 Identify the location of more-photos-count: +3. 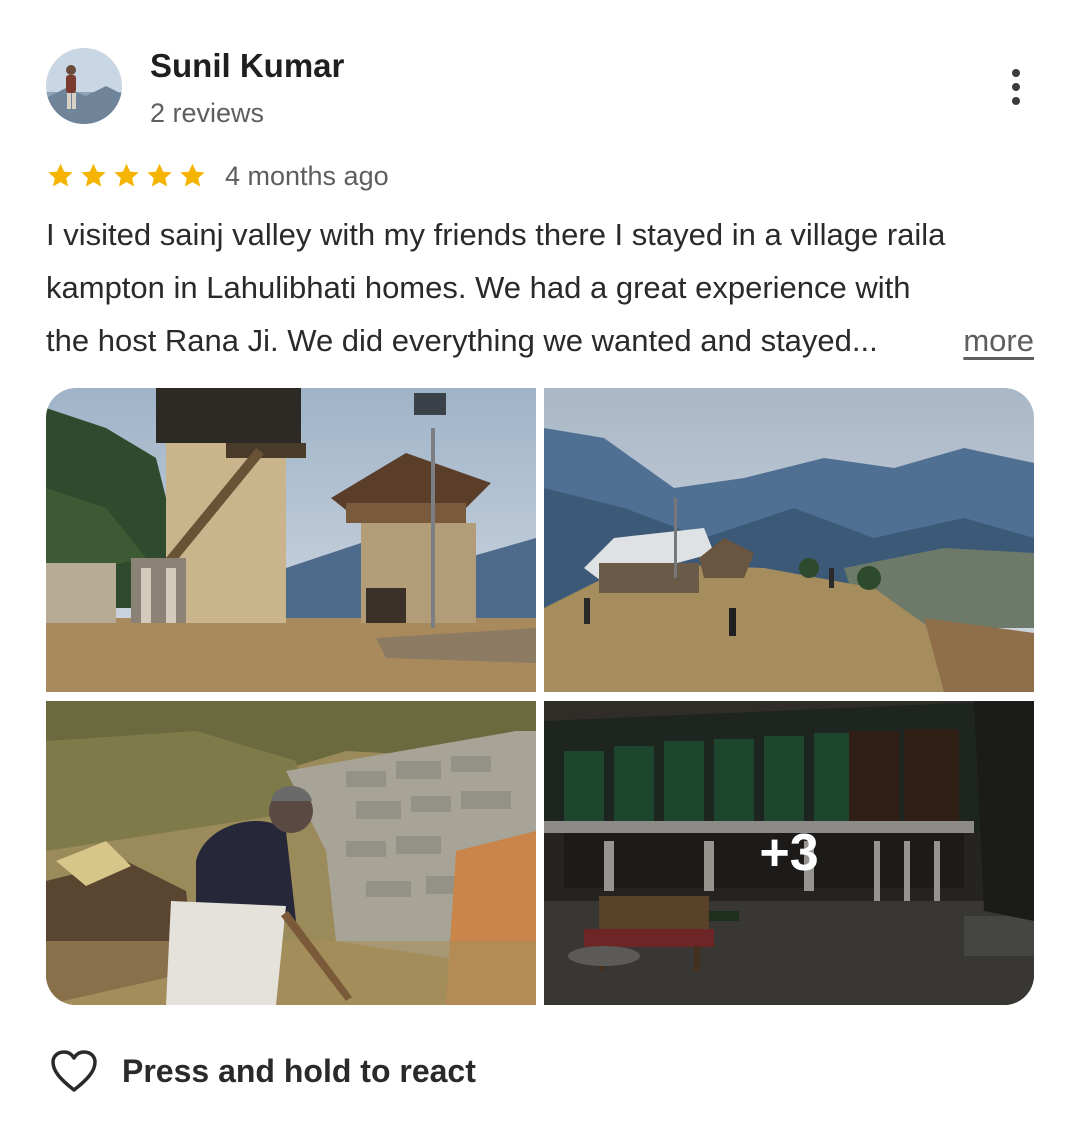
(789, 853).